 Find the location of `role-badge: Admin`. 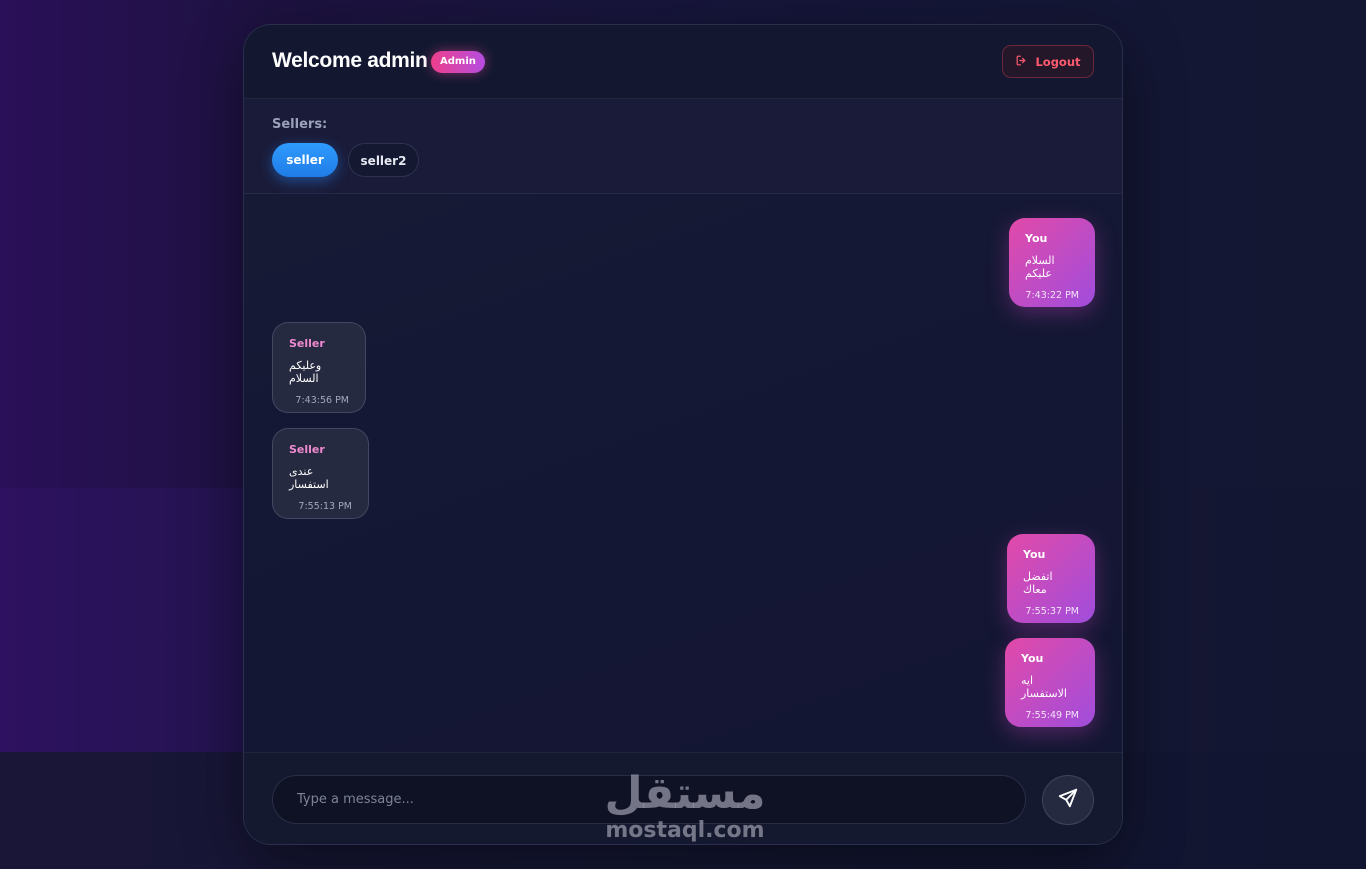

role-badge: Admin is located at coordinates (458, 62).